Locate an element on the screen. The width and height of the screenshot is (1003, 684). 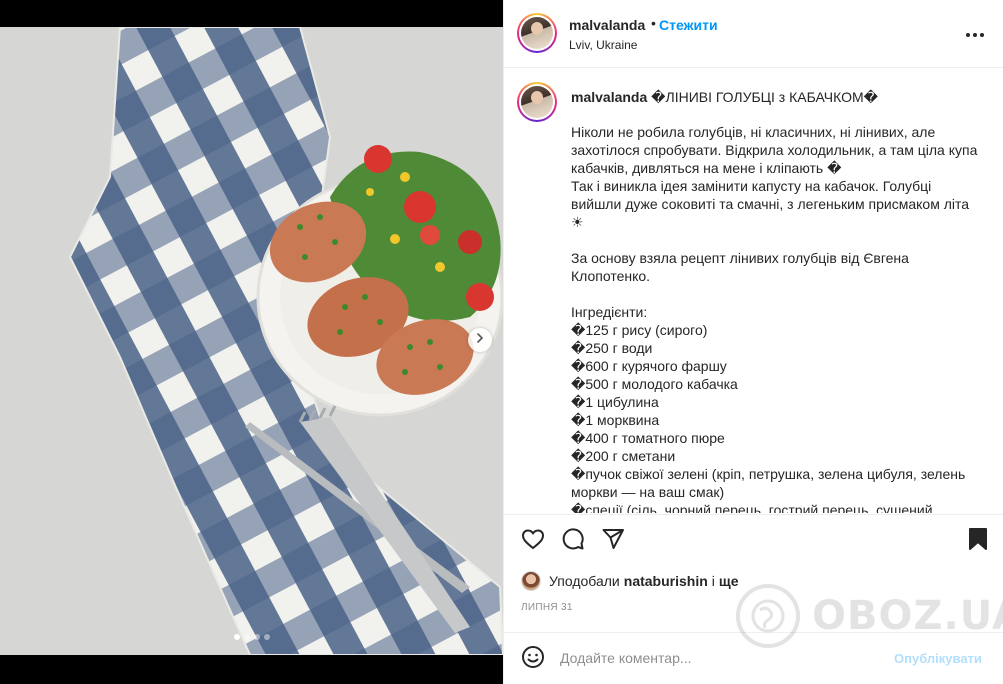
emoji-button is located at coordinates (533, 659).